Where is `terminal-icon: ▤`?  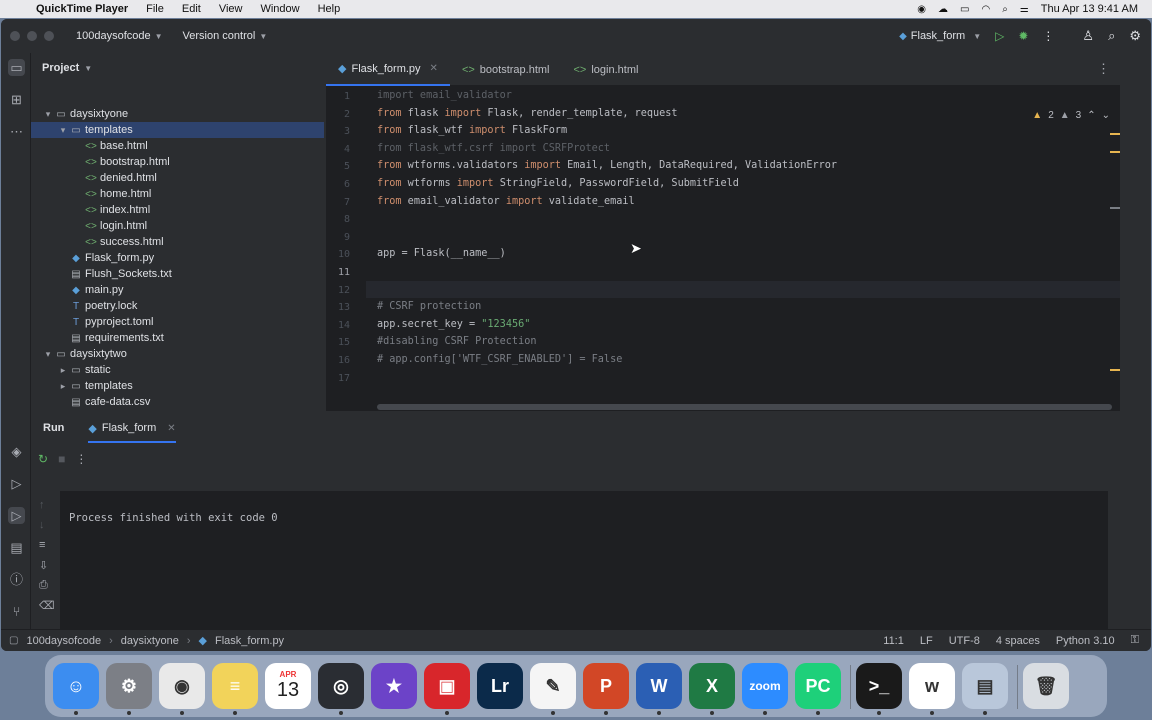
terminal-icon: ▤ is located at coordinates (16, 547).